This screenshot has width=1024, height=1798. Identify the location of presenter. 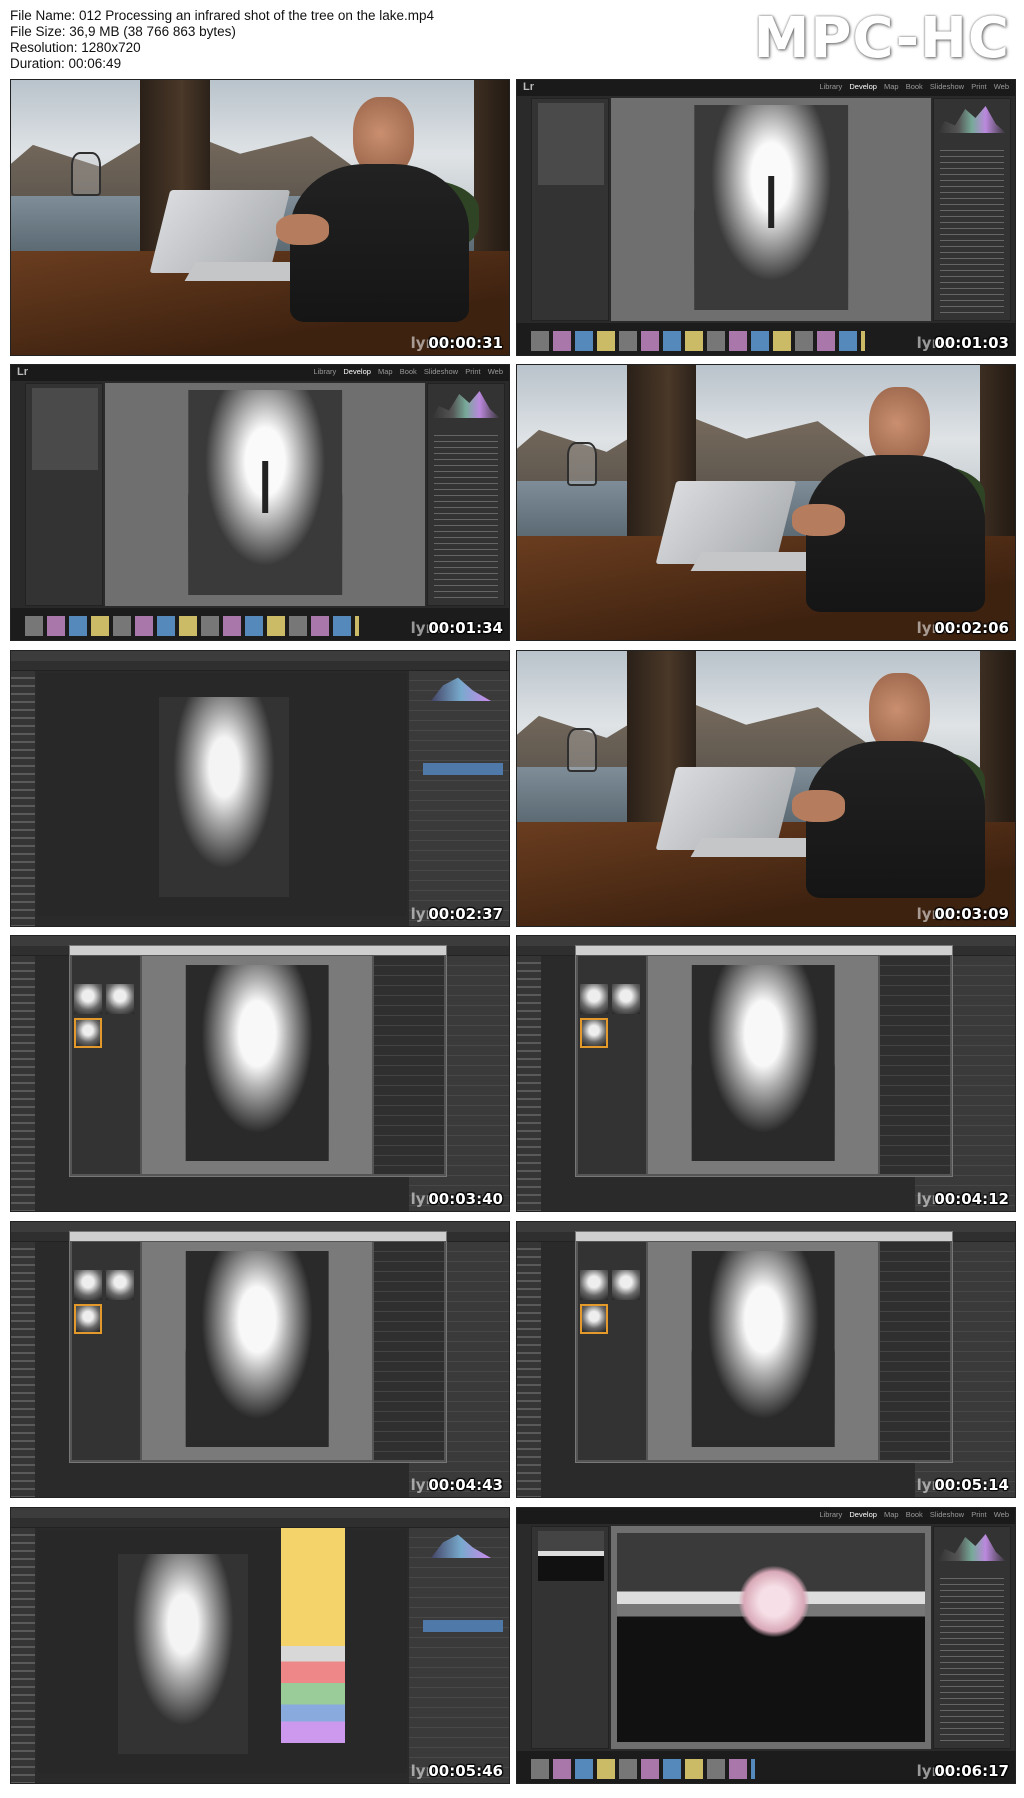
(372, 209).